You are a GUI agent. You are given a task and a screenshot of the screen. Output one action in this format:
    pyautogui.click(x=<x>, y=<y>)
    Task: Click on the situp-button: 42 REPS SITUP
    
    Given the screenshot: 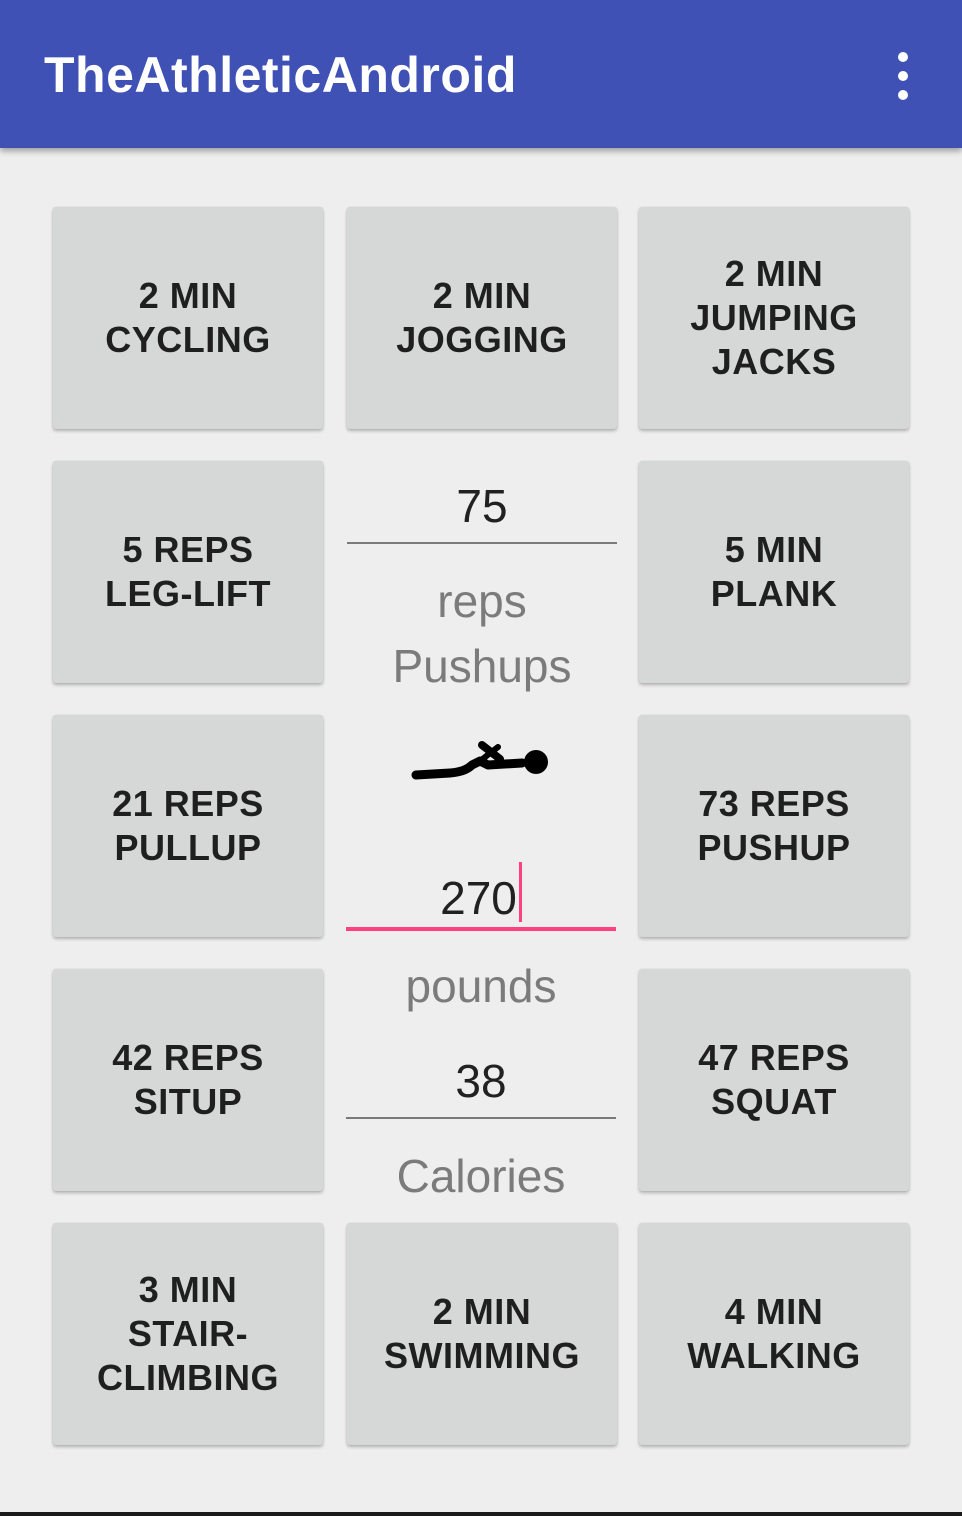 What is the action you would take?
    pyautogui.click(x=188, y=1080)
    